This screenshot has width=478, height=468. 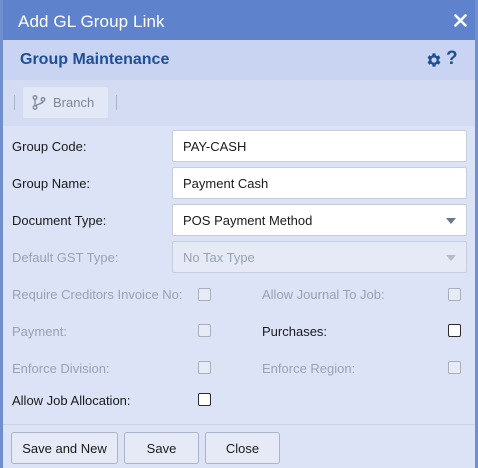 I want to click on save-and-new-button: Save and New, so click(x=64, y=448).